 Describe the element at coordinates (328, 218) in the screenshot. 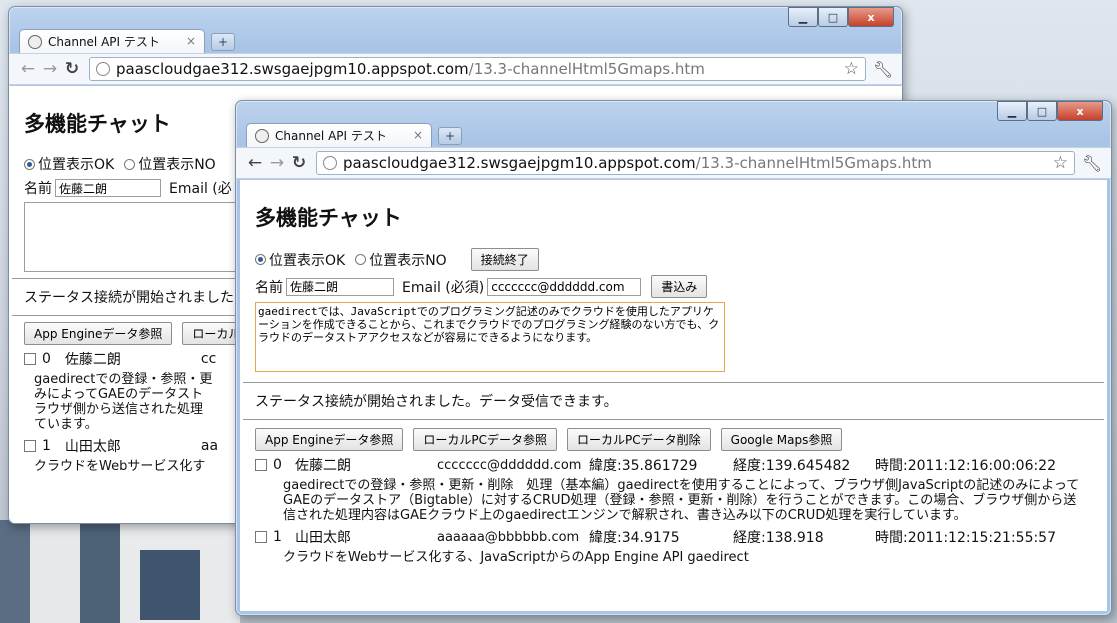

I see `page-title: 多機能チャット` at that location.